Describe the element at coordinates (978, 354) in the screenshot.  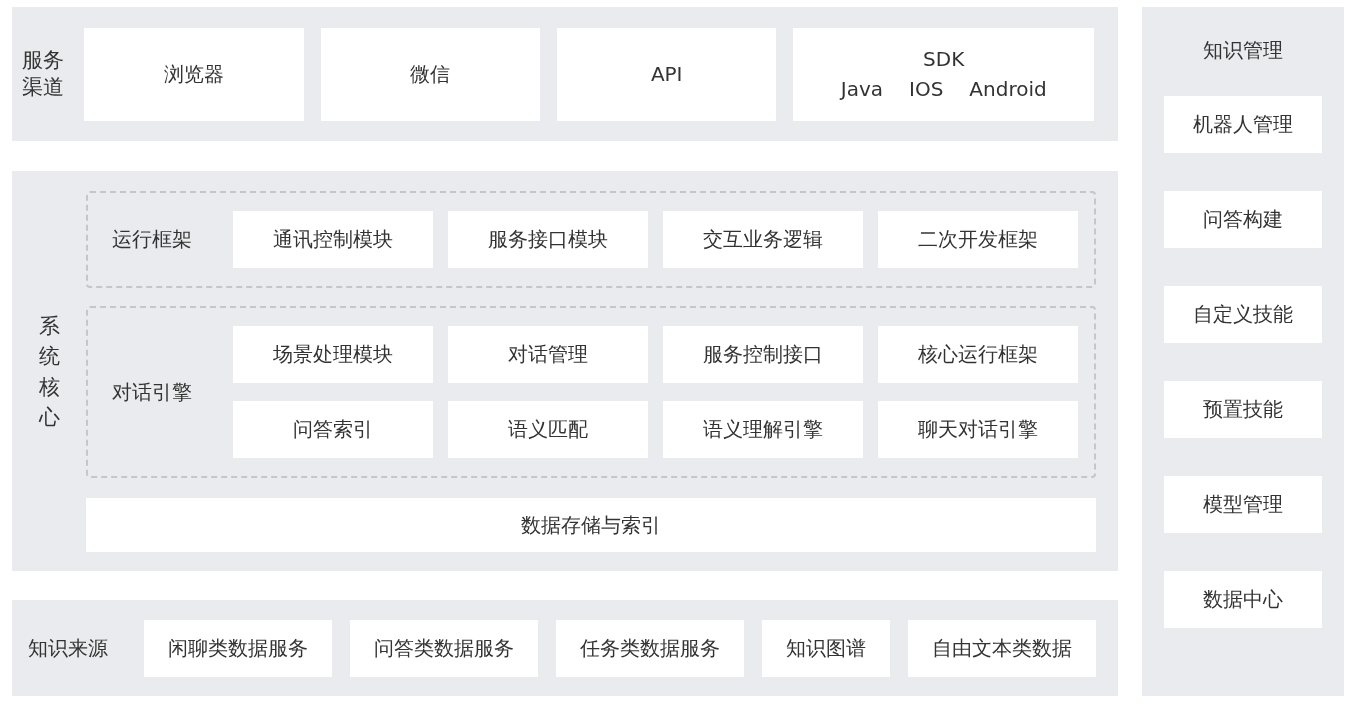
I see `module-box: 核心运行框架` at that location.